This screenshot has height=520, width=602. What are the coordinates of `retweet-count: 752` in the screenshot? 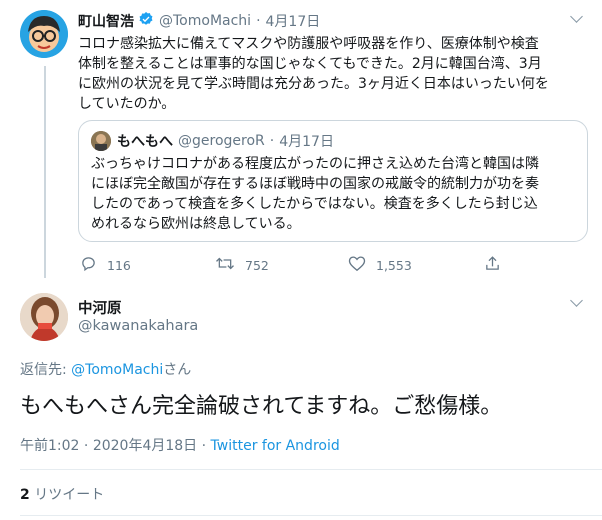 It's located at (257, 265).